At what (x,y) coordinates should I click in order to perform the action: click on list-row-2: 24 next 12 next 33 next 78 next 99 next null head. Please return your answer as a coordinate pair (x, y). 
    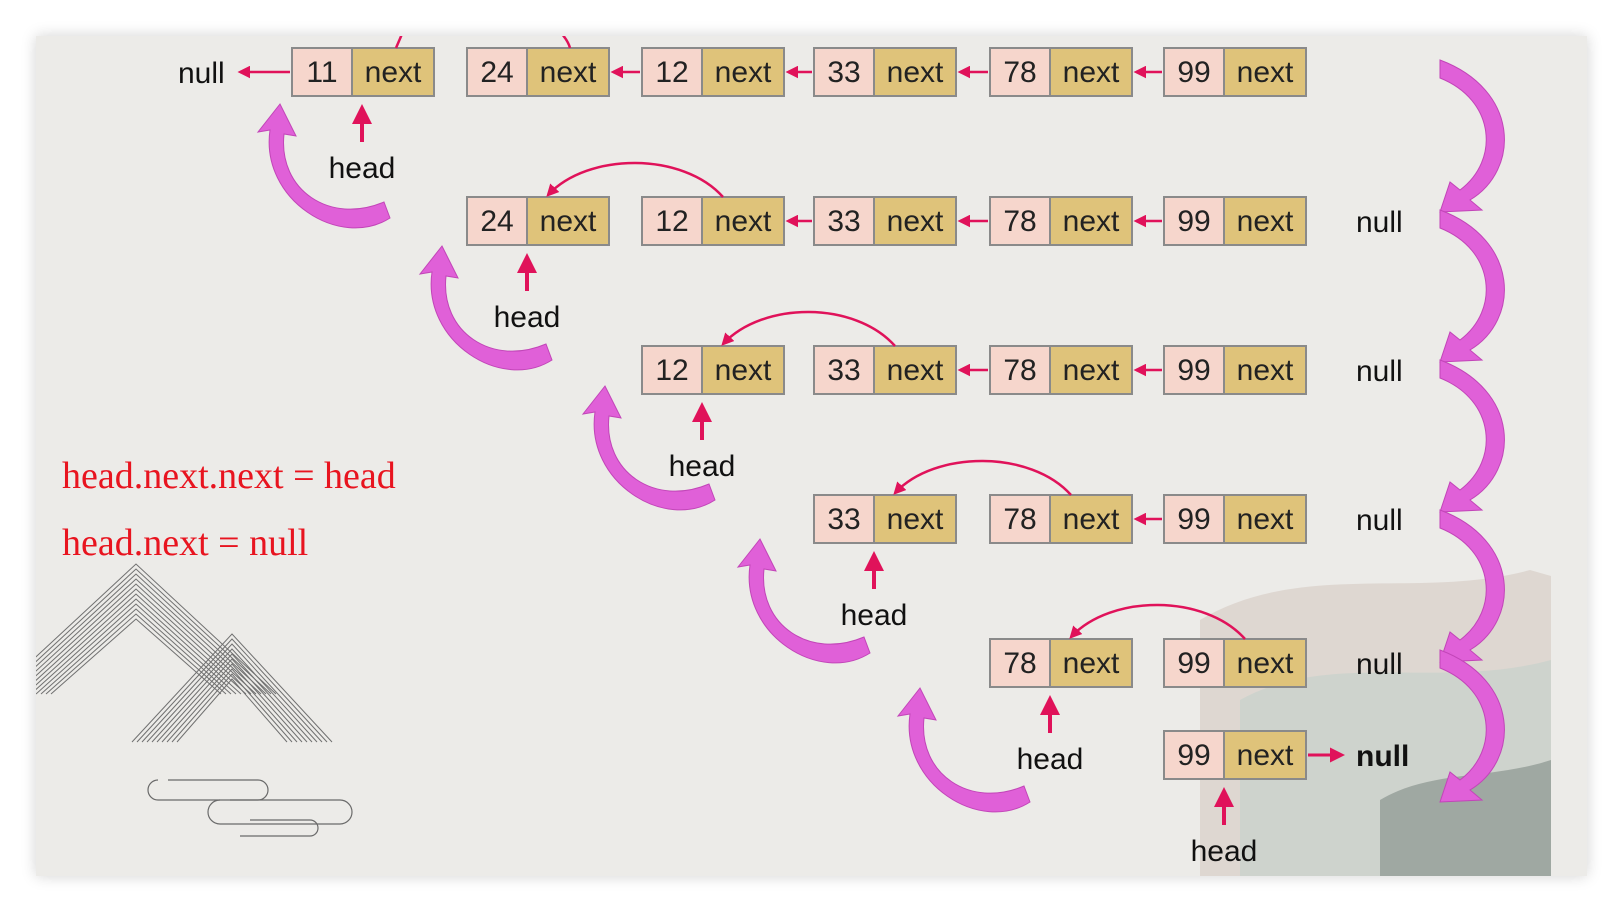
    Looking at the image, I should click on (934, 247).